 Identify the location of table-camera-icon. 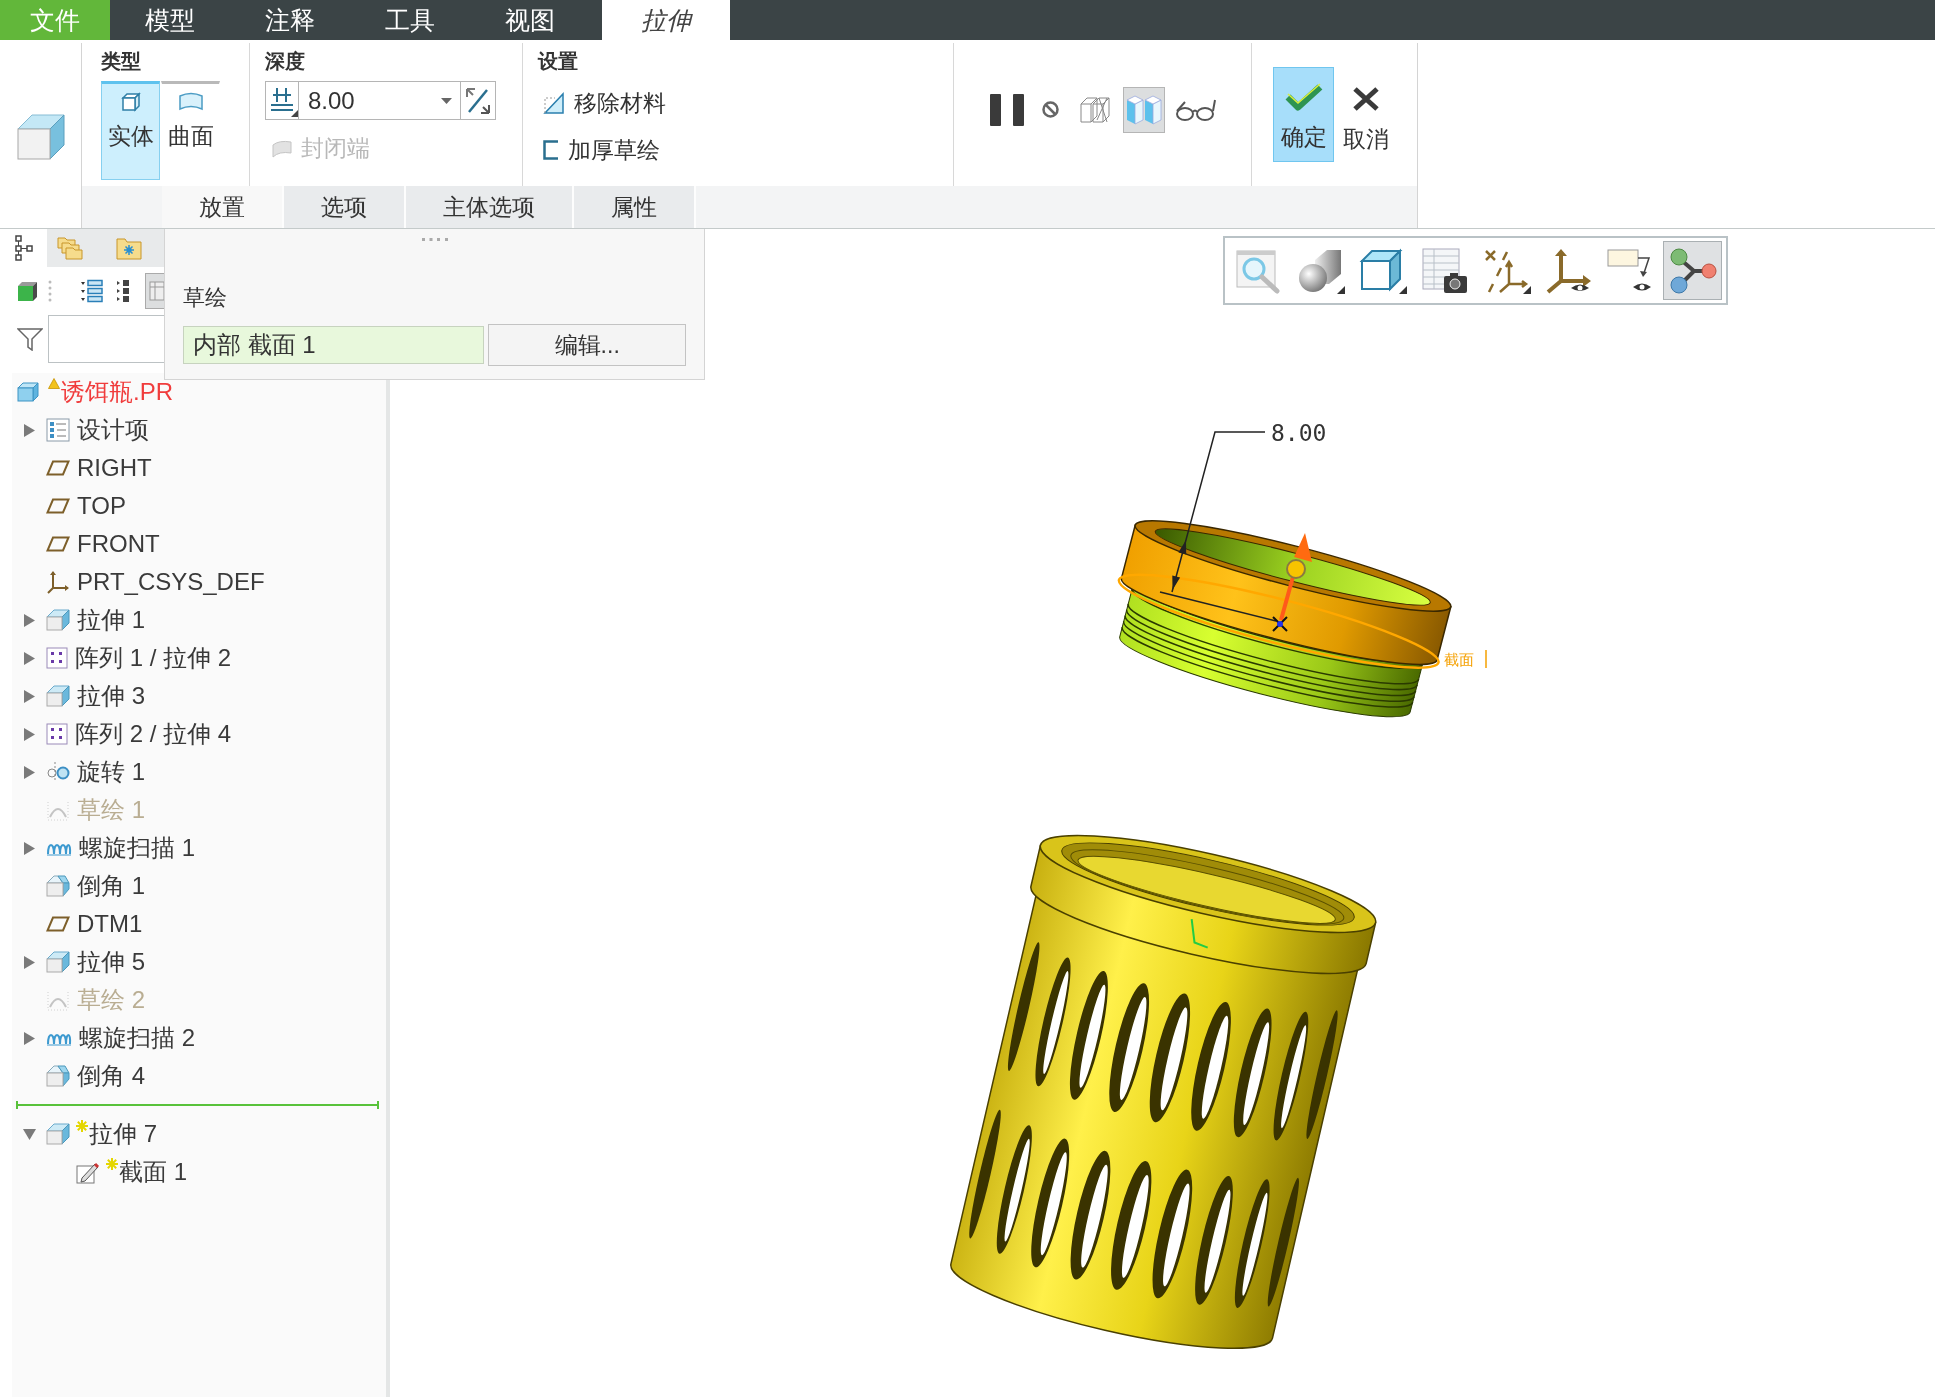
(1444, 270).